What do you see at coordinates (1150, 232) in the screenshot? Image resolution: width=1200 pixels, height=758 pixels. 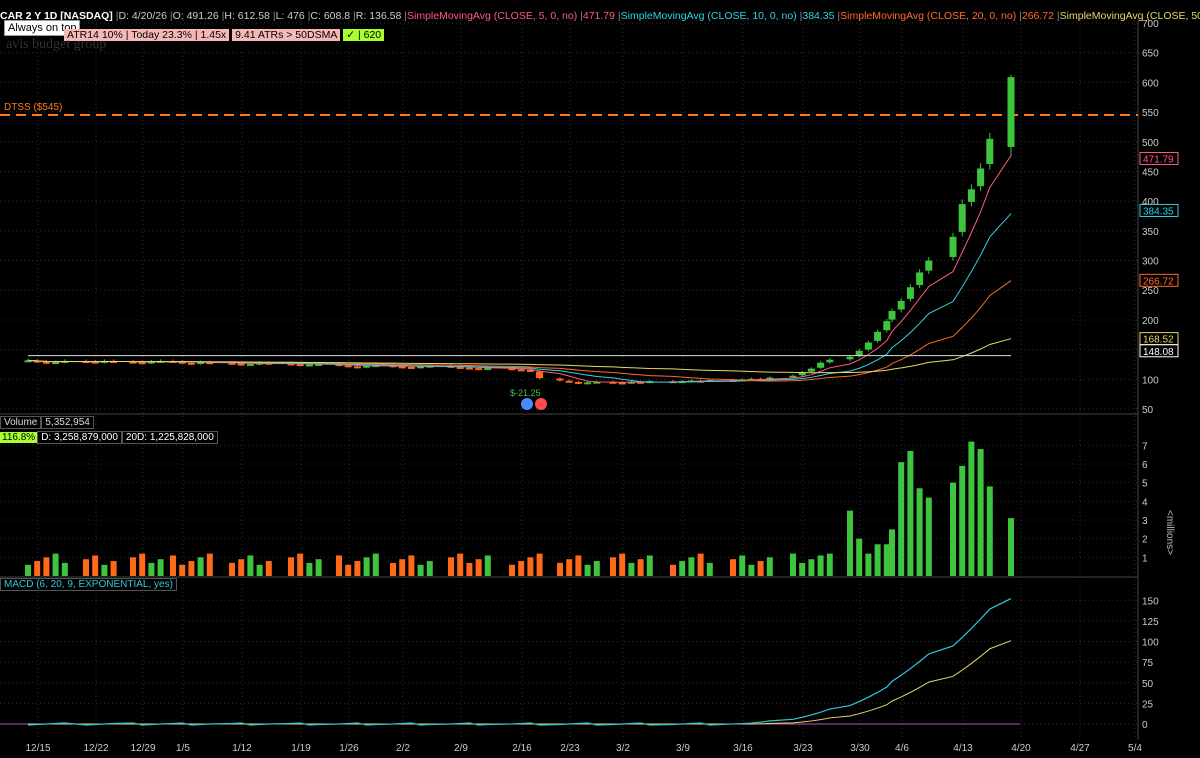 I see `price-tick-label: 350` at bounding box center [1150, 232].